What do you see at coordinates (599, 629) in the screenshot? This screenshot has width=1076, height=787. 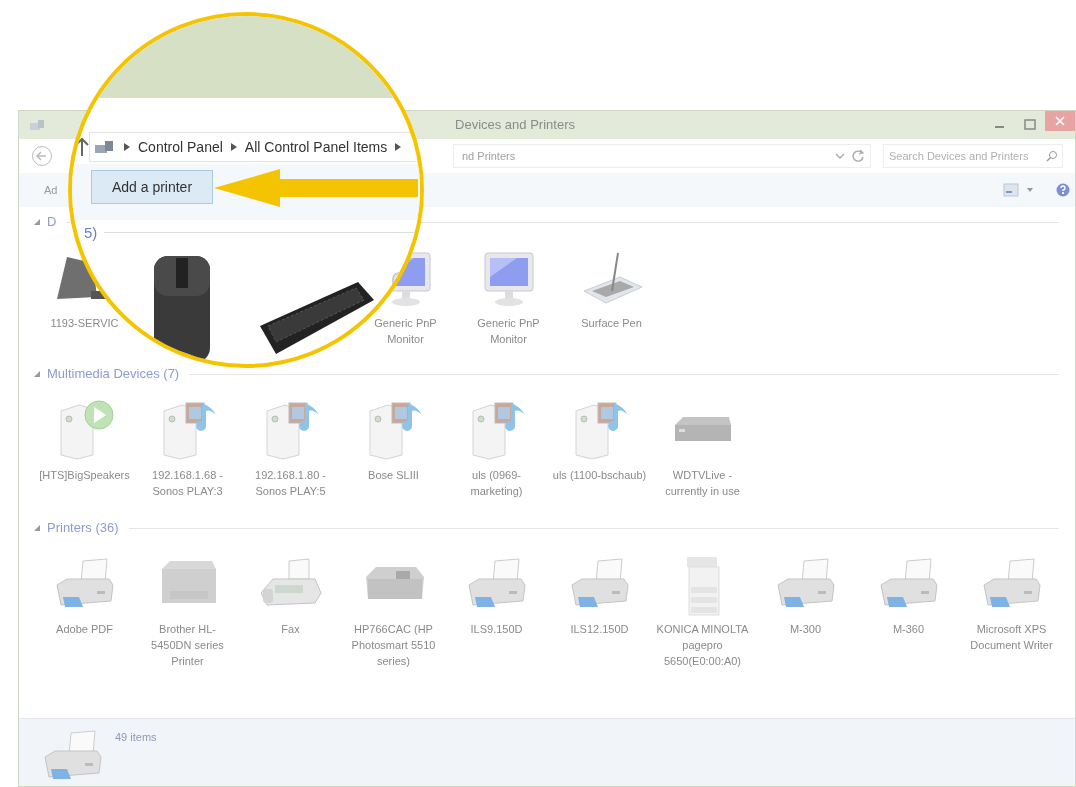 I see `device-label: ILS12.150D` at bounding box center [599, 629].